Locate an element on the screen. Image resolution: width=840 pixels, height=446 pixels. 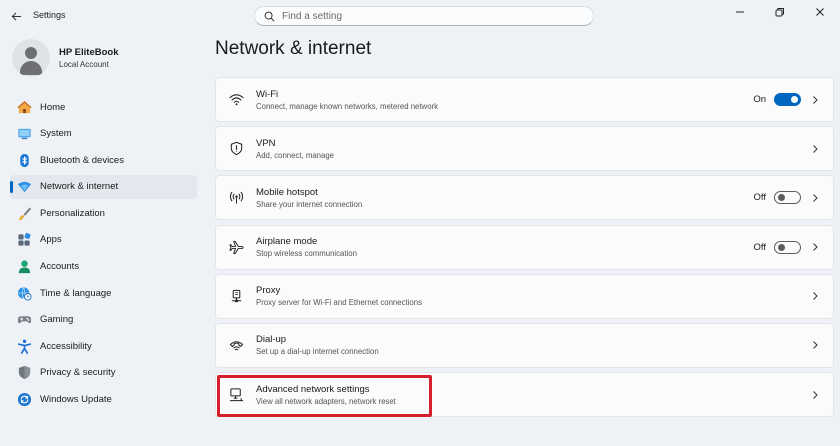
minimize-button is located at coordinates (740, 12).